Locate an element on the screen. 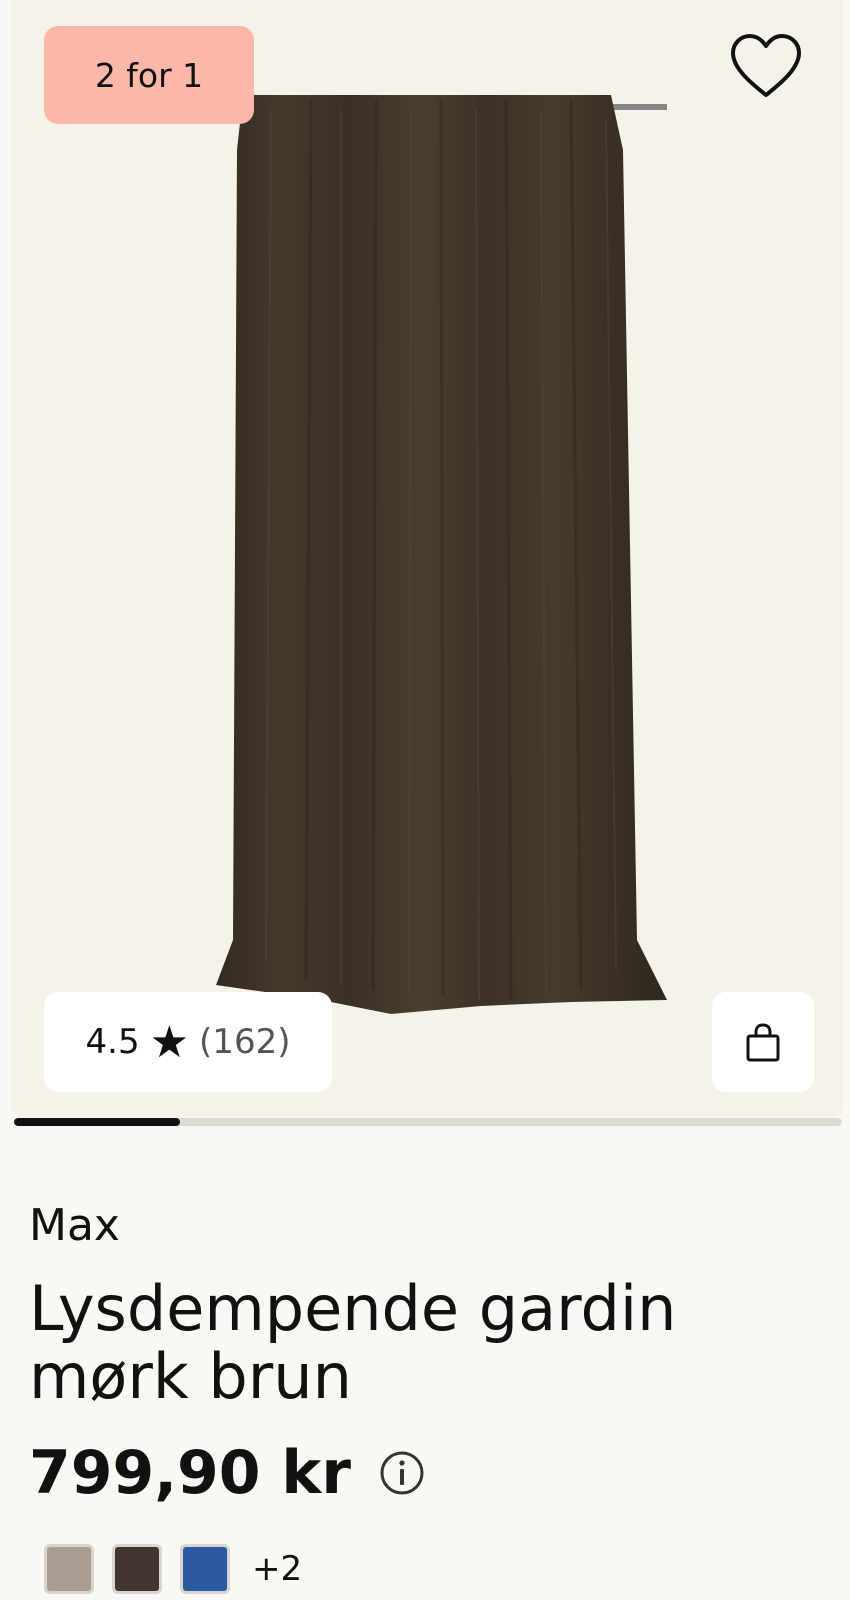  add-to-cart-button is located at coordinates (763, 1042).